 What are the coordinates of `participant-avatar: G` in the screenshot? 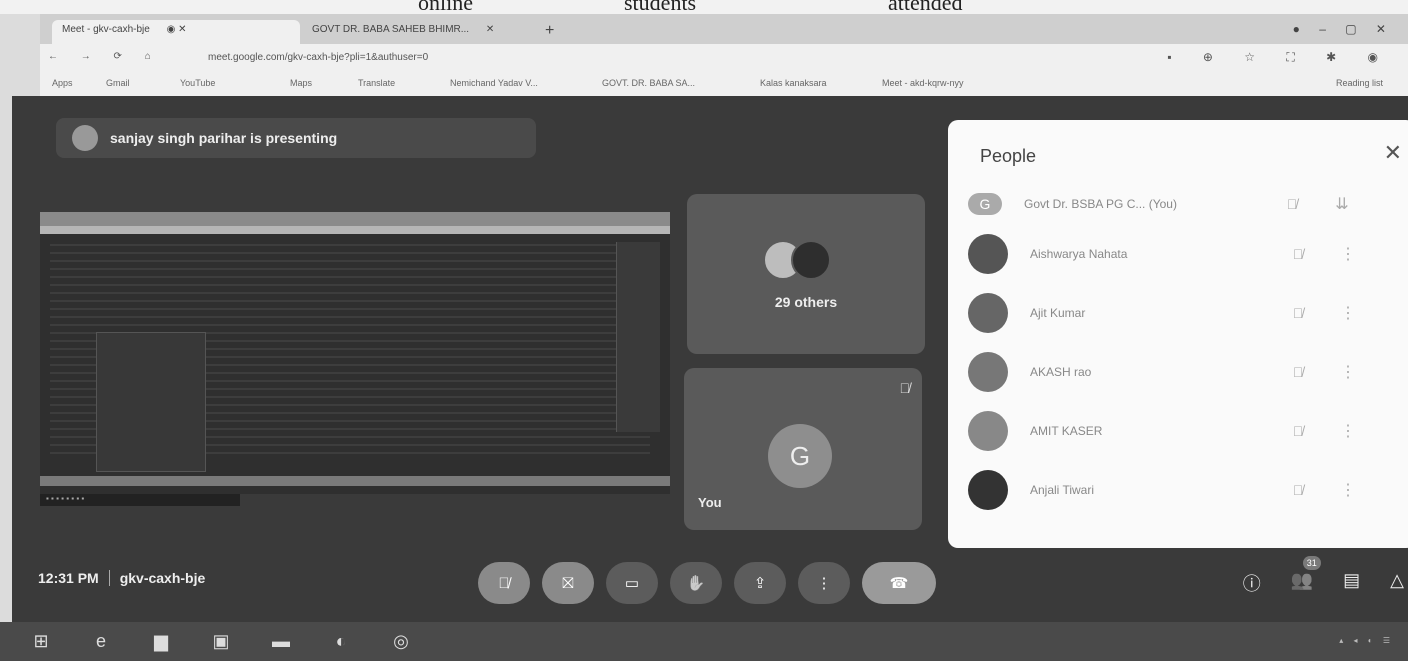 It's located at (985, 204).